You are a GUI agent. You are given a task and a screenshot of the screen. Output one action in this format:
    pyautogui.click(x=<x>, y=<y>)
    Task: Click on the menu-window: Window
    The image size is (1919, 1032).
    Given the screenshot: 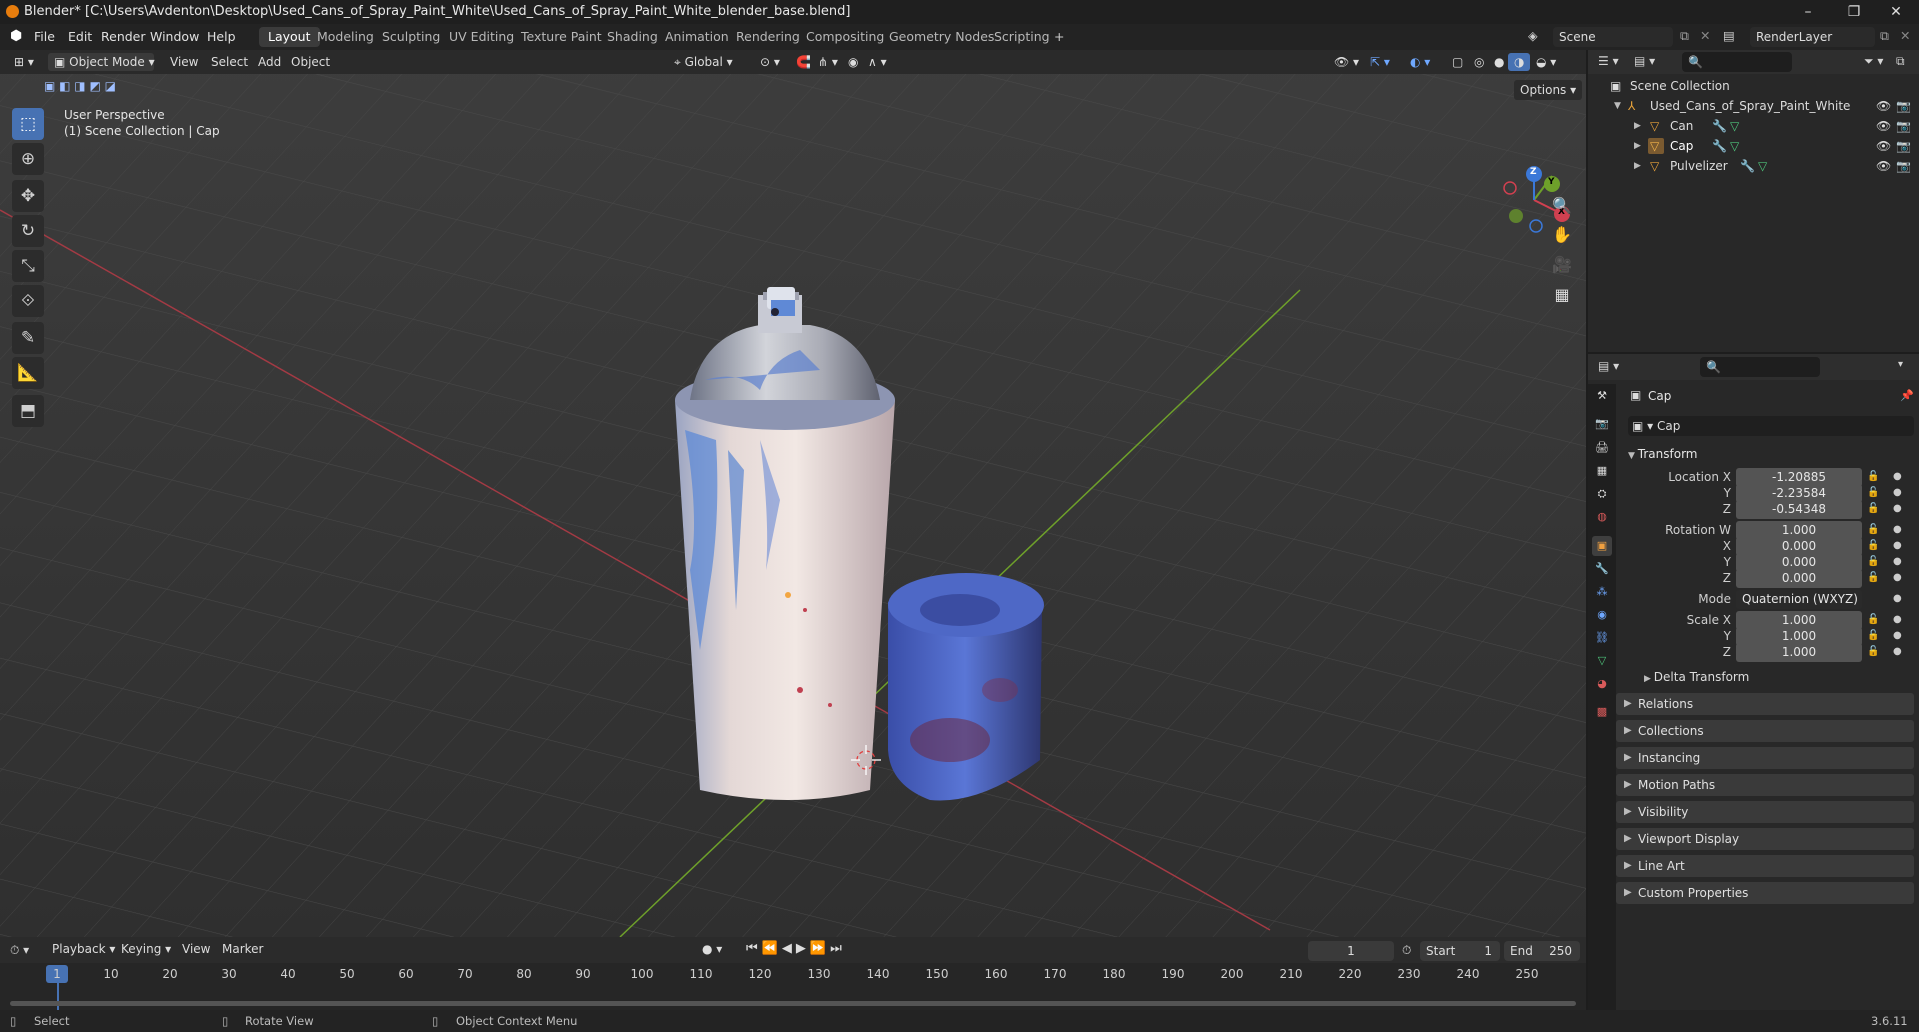 What is the action you would take?
    pyautogui.click(x=174, y=36)
    